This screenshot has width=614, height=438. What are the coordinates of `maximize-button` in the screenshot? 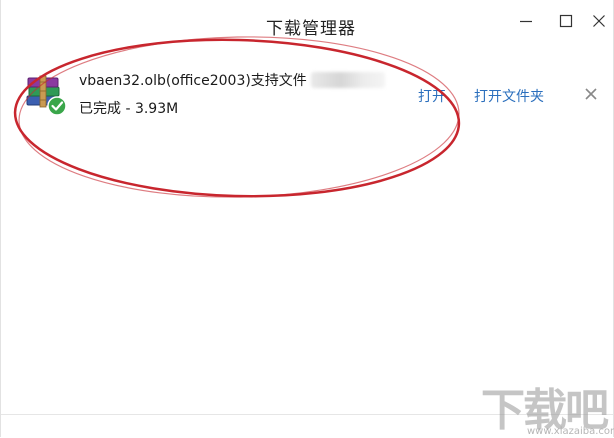 It's located at (566, 21).